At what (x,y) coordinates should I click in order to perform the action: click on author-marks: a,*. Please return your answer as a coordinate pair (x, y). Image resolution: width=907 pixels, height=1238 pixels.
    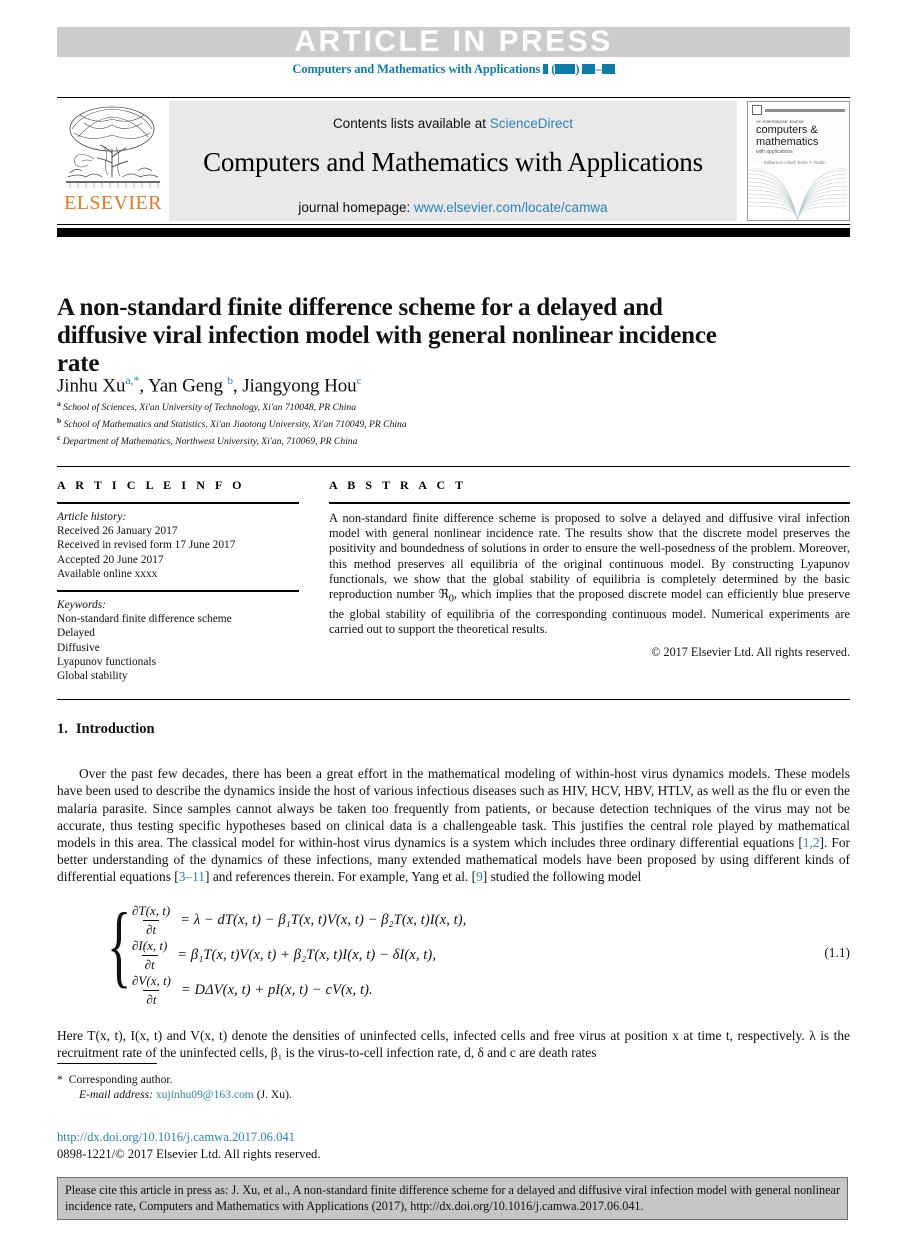
    Looking at the image, I should click on (132, 380).